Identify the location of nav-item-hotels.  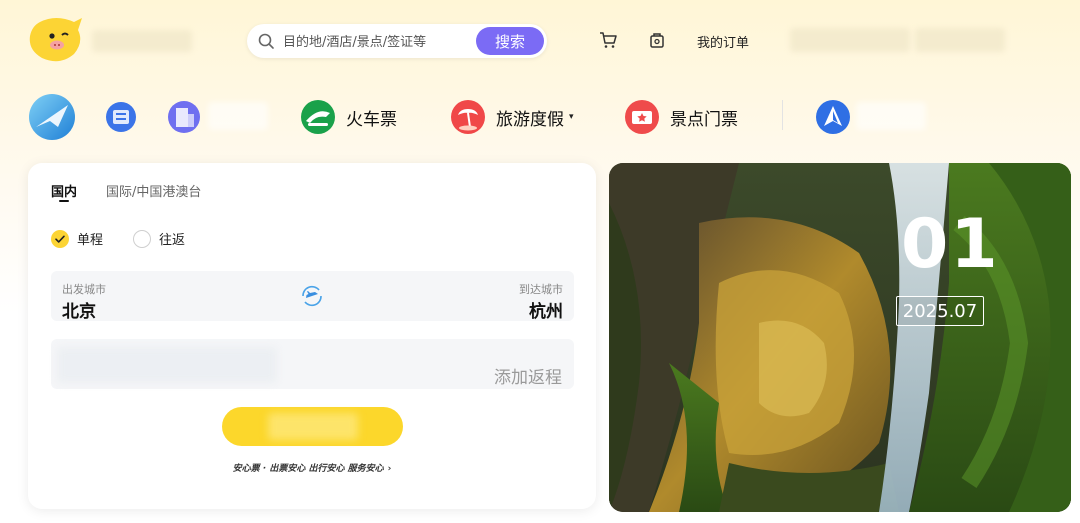
(121, 117).